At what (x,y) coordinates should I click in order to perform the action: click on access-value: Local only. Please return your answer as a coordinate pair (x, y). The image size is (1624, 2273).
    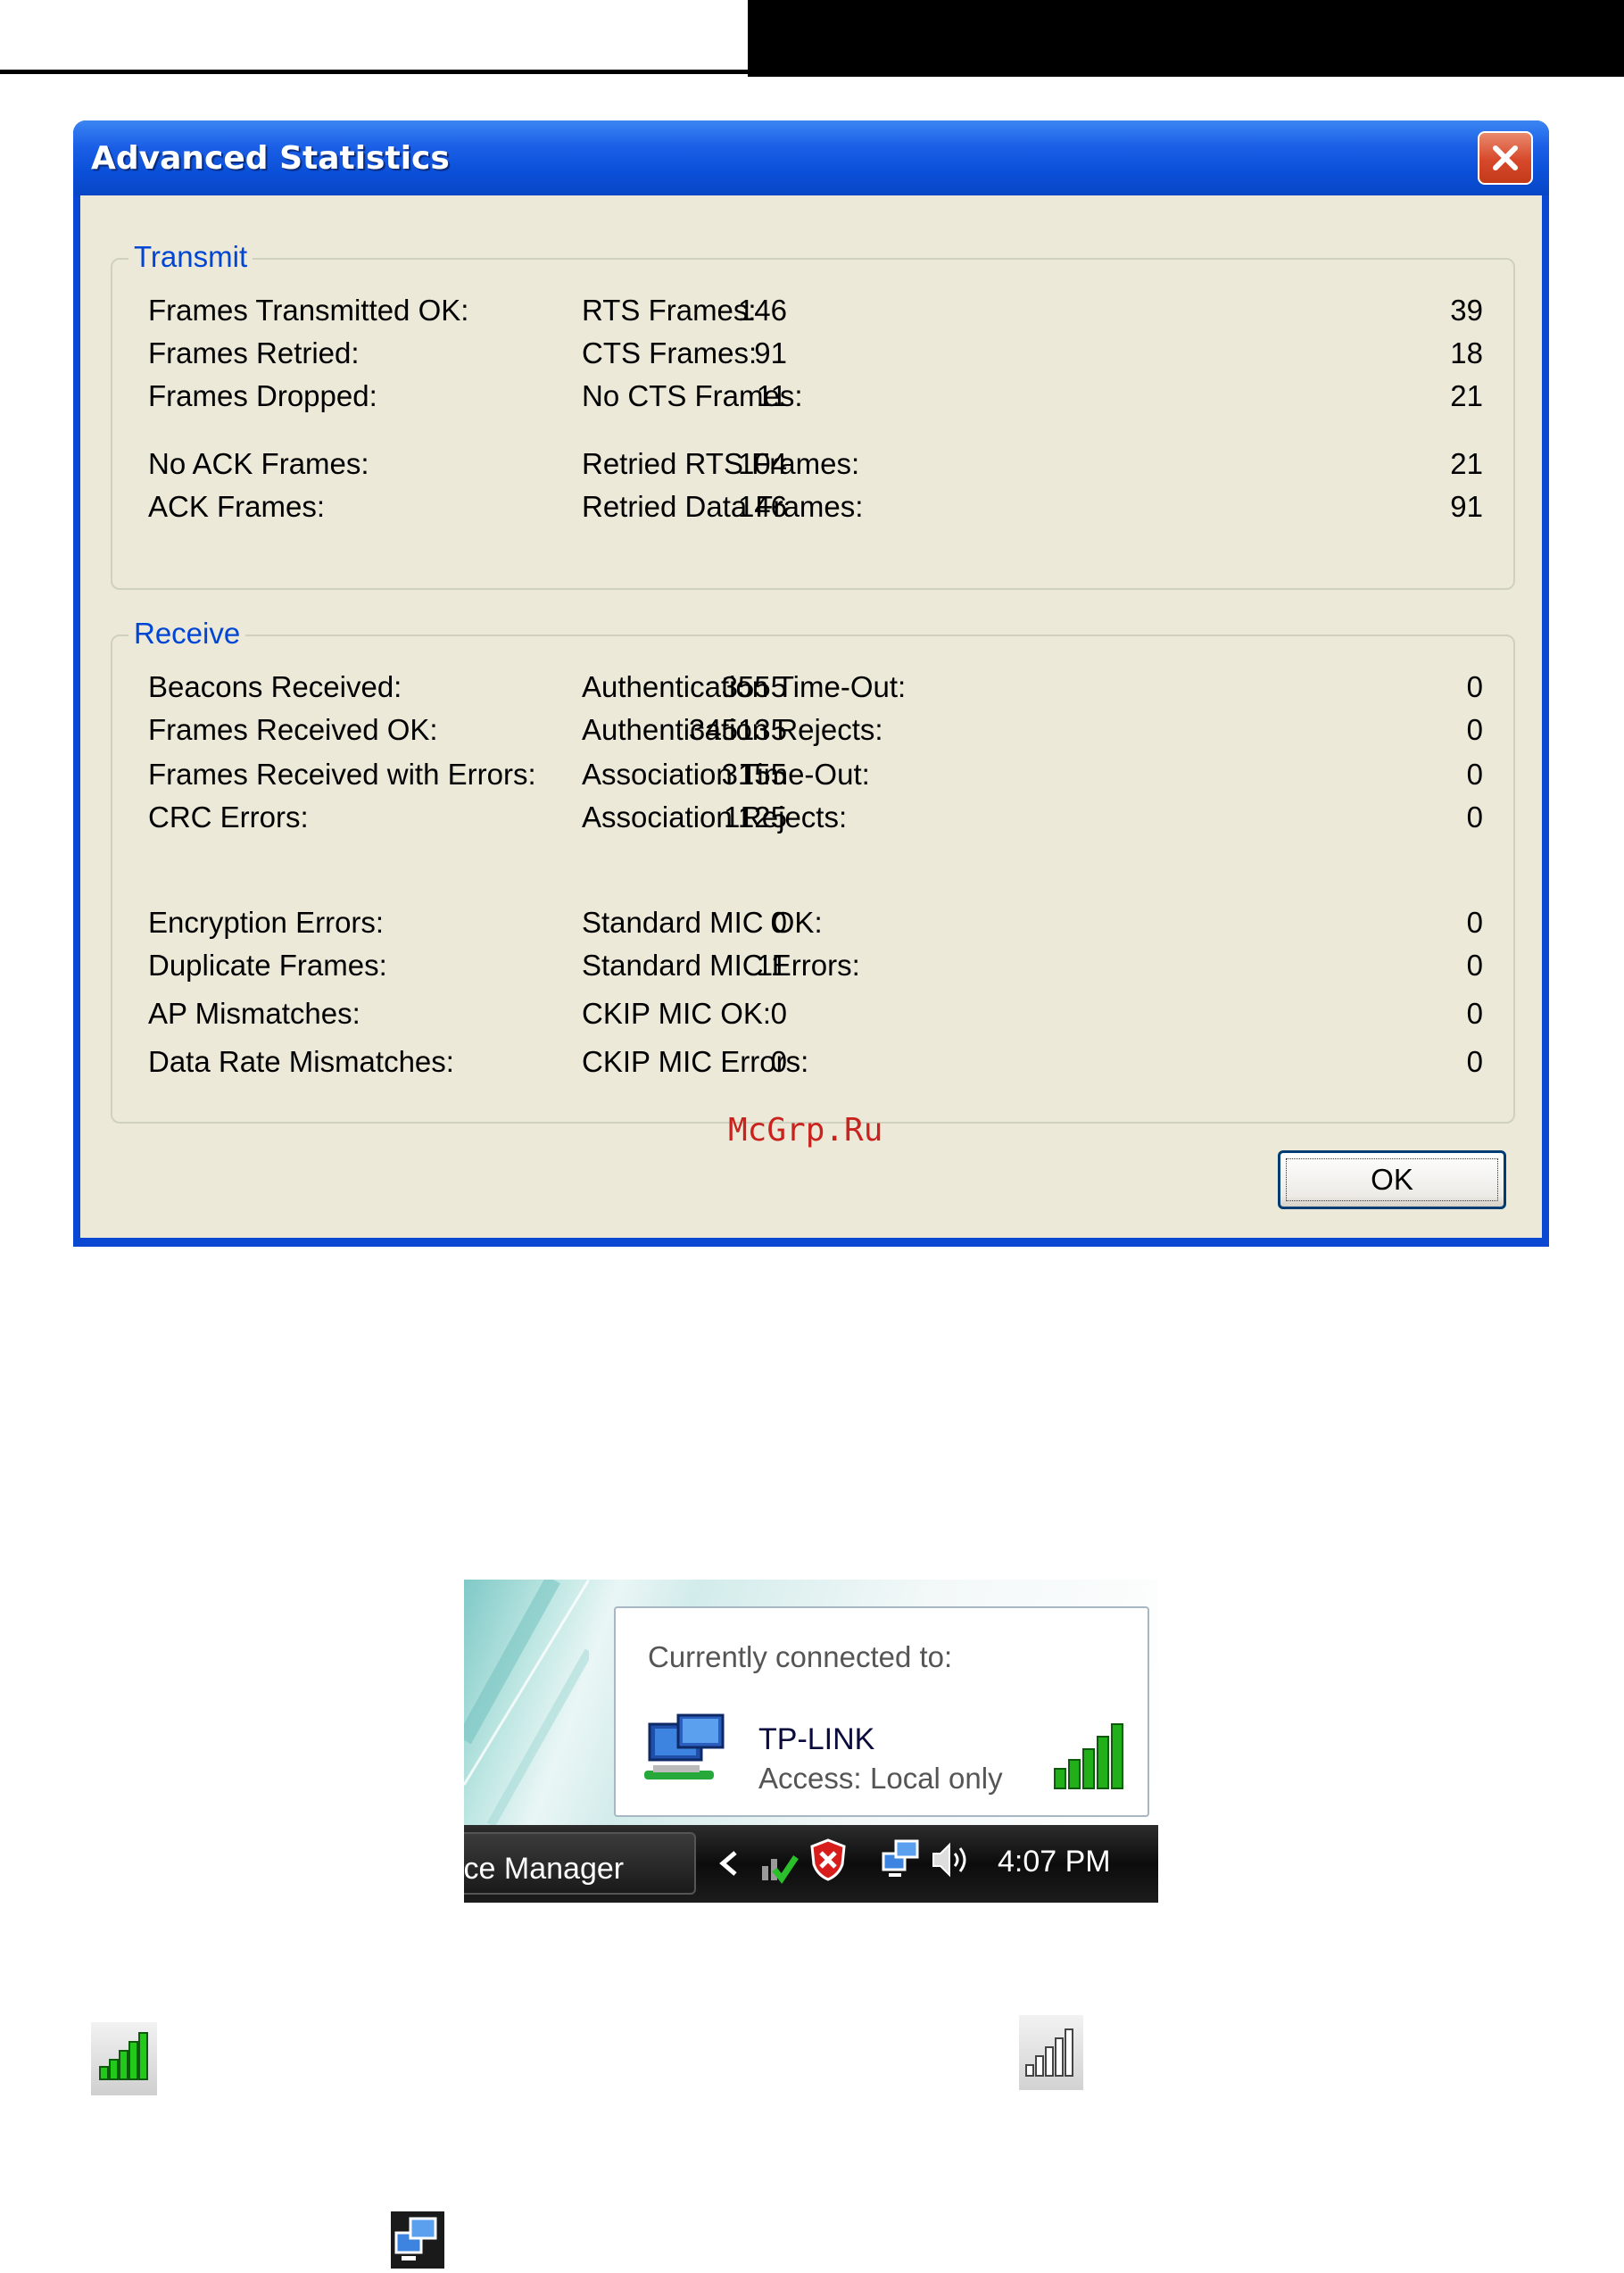
    Looking at the image, I should click on (936, 1778).